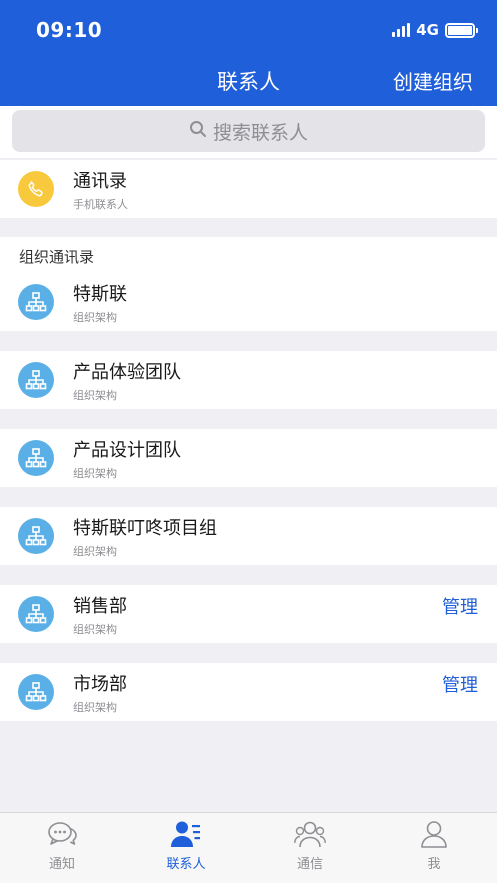 This screenshot has height=883, width=497. Describe the element at coordinates (248, 458) in the screenshot. I see `org-item: 产品设计团队 组织架构` at that location.